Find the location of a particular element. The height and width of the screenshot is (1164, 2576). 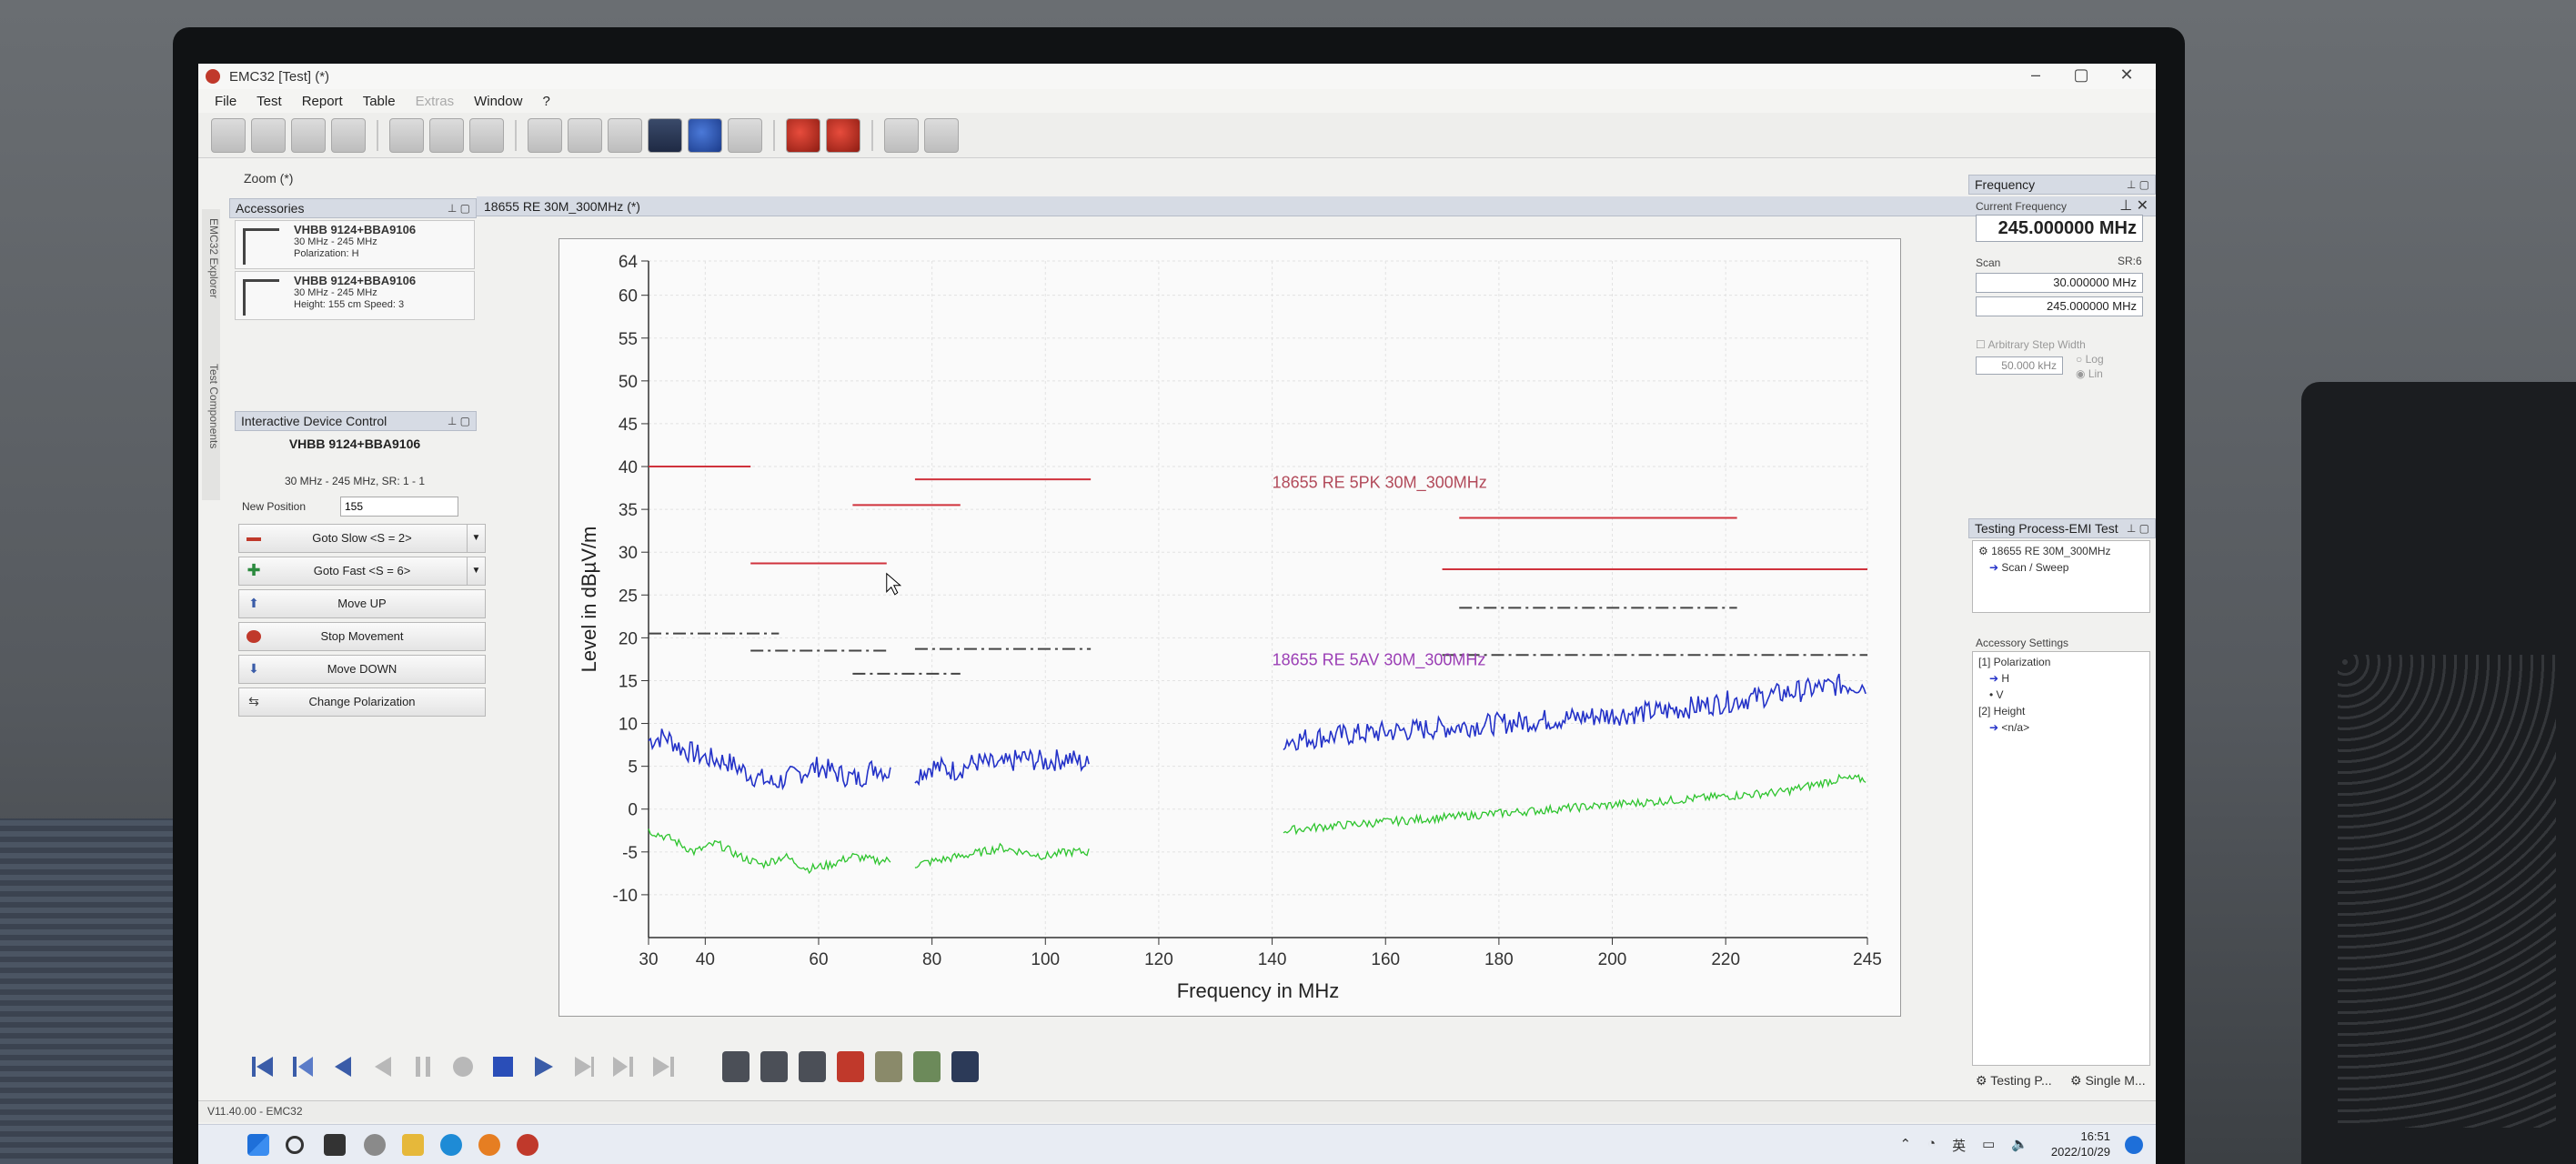

search-icon is located at coordinates (295, 1145).